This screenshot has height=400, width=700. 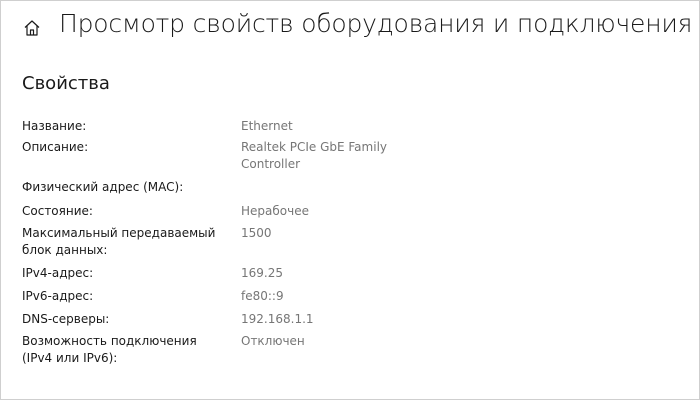 What do you see at coordinates (57, 211) in the screenshot?
I see `property-label: Состояние:` at bounding box center [57, 211].